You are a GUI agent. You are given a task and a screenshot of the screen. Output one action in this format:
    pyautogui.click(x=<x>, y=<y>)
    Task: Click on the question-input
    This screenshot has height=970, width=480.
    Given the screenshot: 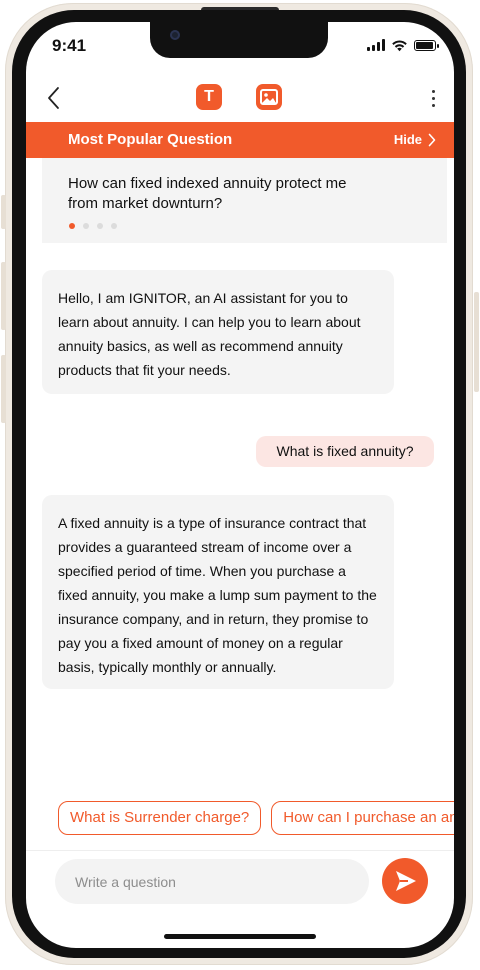 What is the action you would take?
    pyautogui.click(x=212, y=881)
    